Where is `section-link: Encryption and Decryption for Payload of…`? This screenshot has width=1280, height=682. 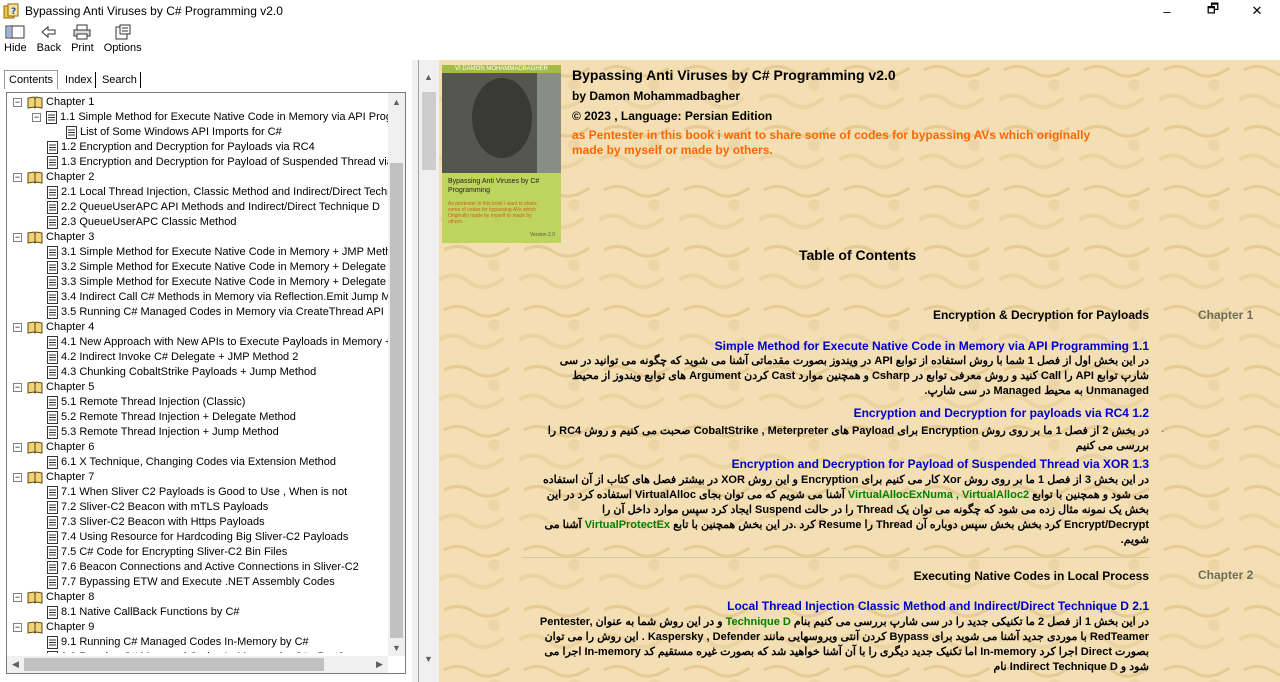
section-link: Encryption and Decryption for Payload of… is located at coordinates (940, 464).